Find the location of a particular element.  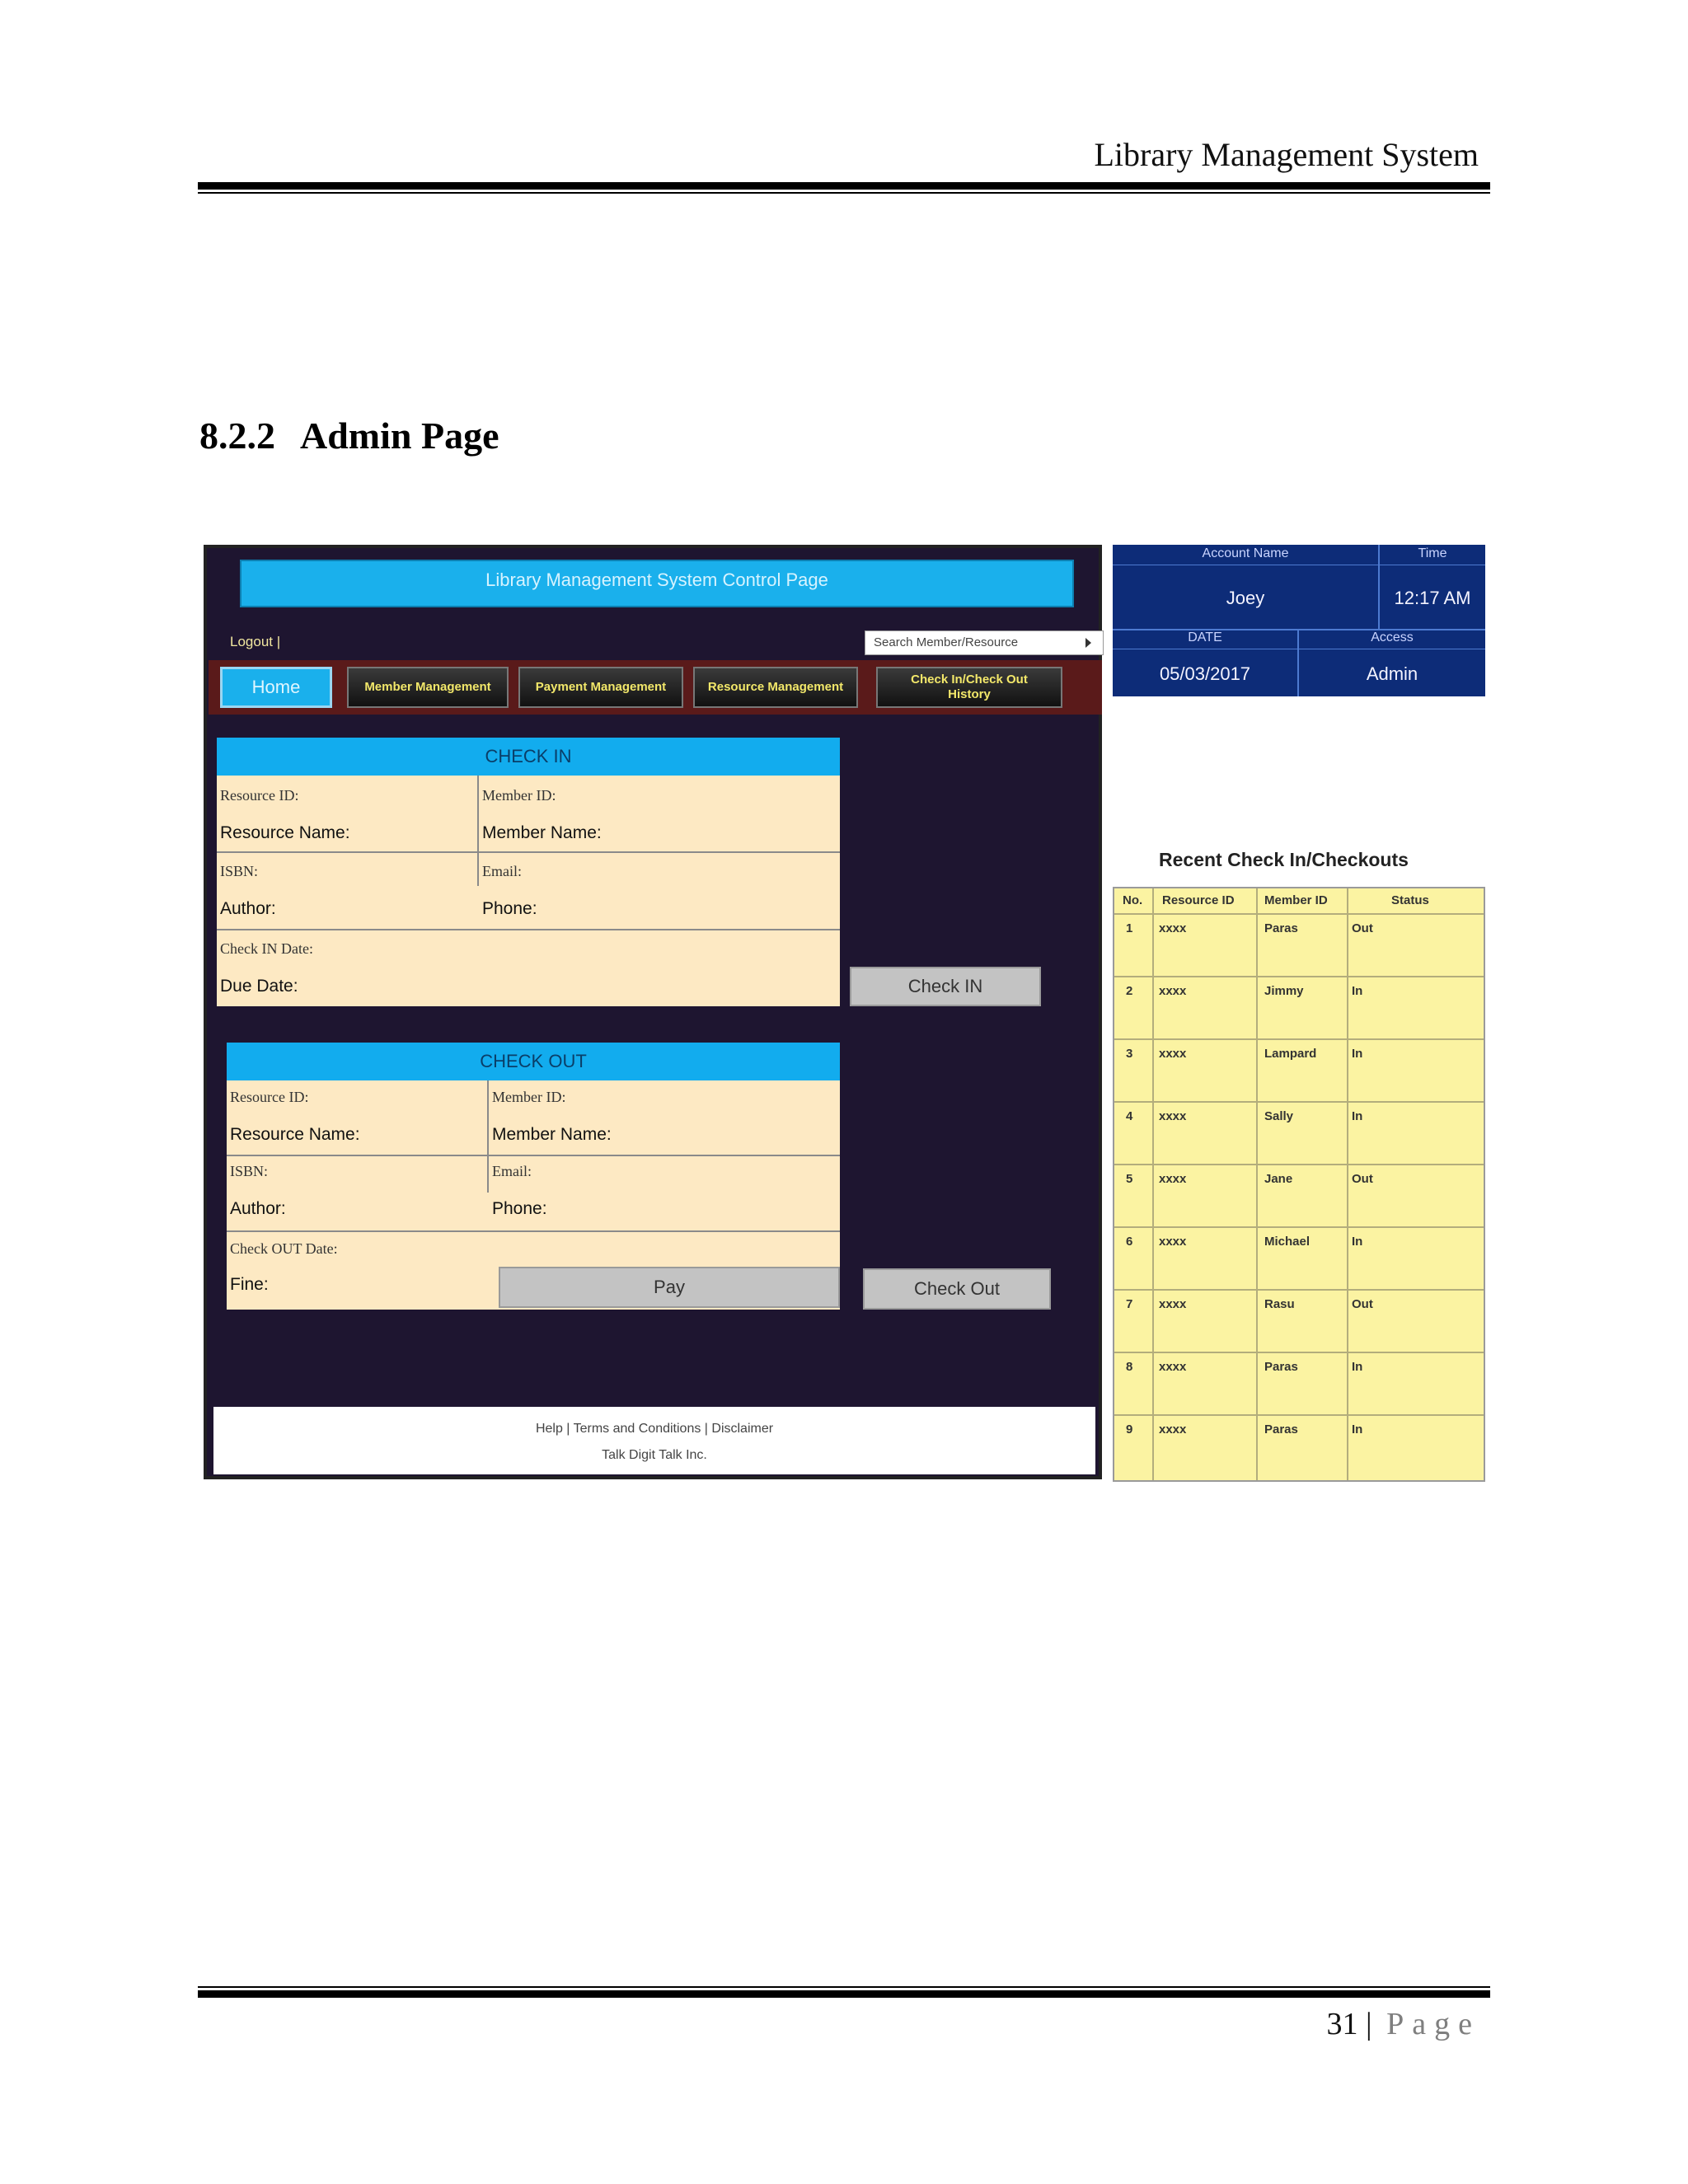

date-label: DATE is located at coordinates (1205, 637).